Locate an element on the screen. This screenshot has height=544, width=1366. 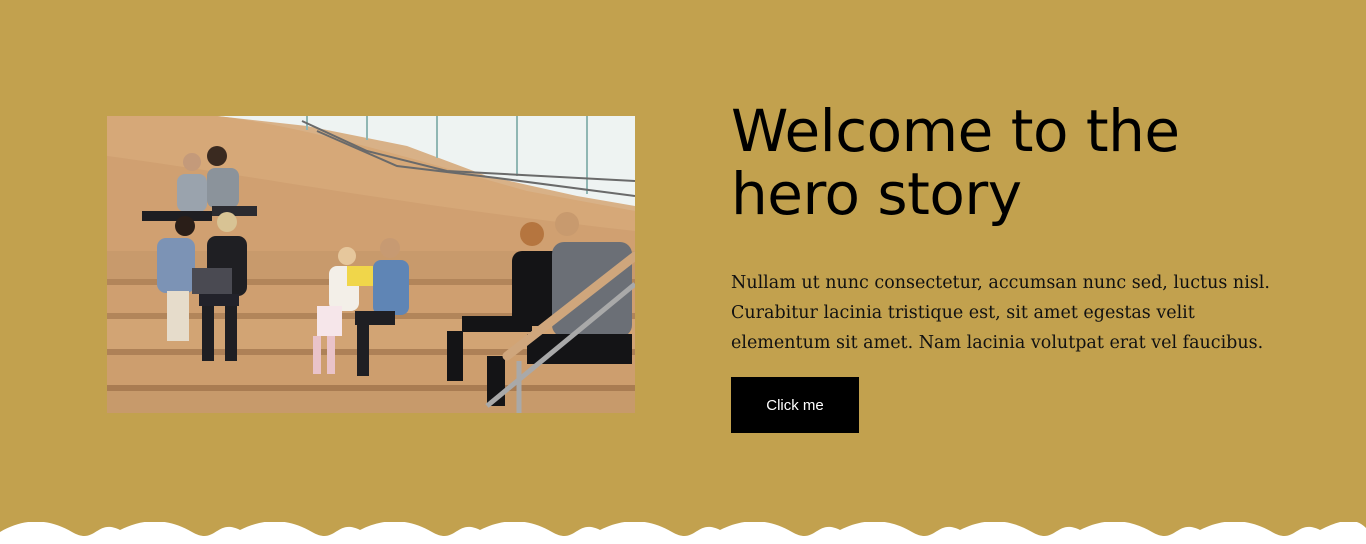
hero-title-line-1: Welcome to the is located at coordinates (955, 131).